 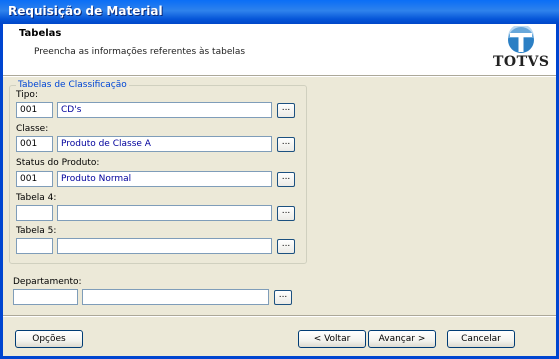 I want to click on back-button: < Voltar, so click(x=332, y=339).